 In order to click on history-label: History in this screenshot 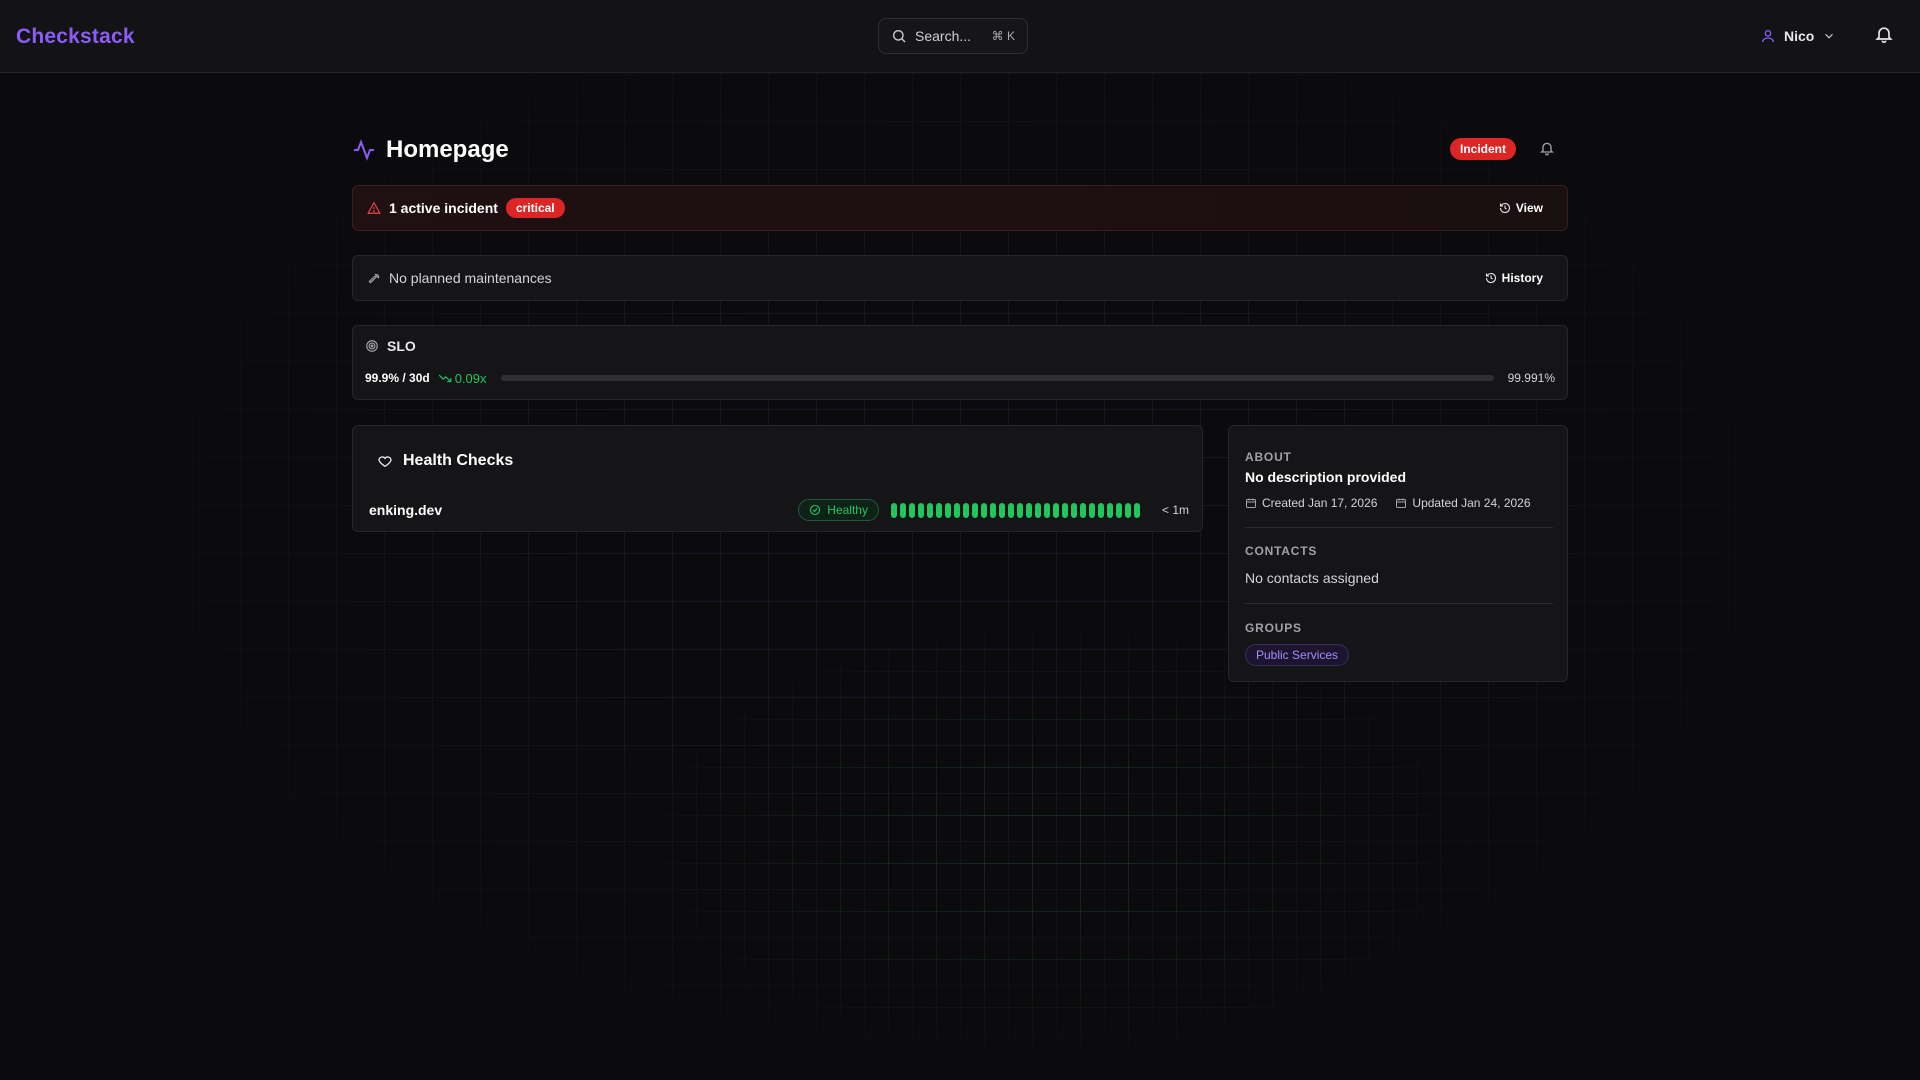, I will do `click(1522, 278)`.